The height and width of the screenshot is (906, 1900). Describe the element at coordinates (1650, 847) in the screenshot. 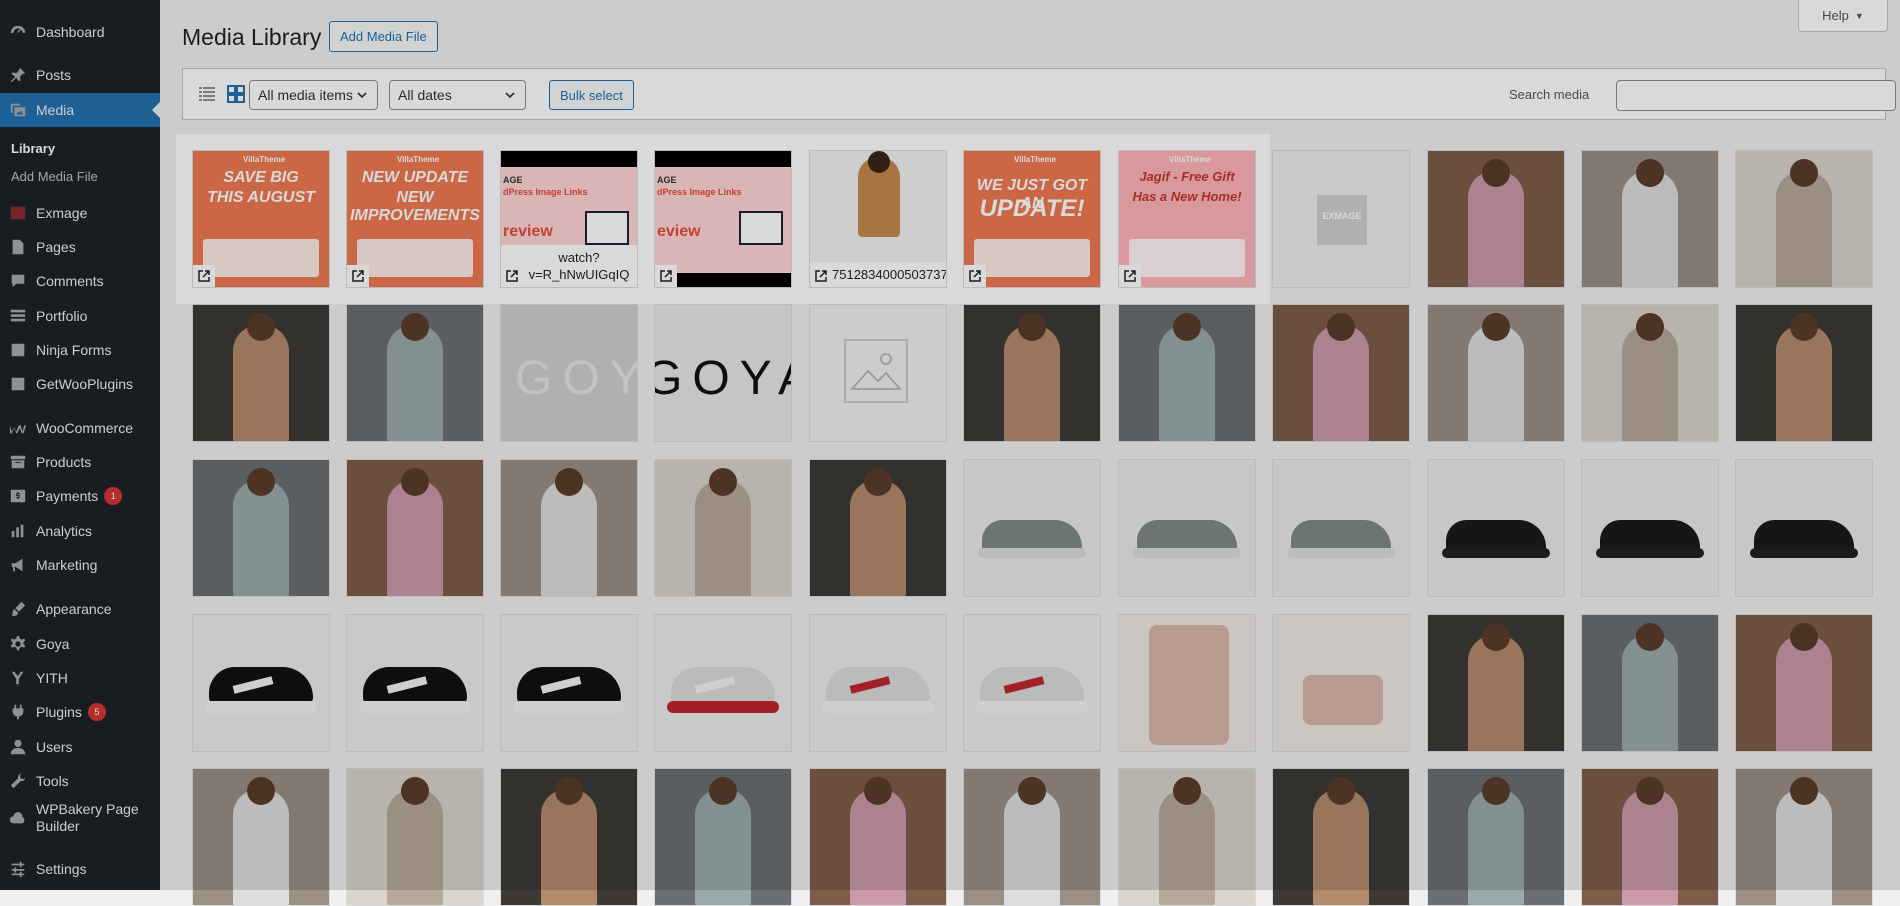

I see `person-photo` at that location.